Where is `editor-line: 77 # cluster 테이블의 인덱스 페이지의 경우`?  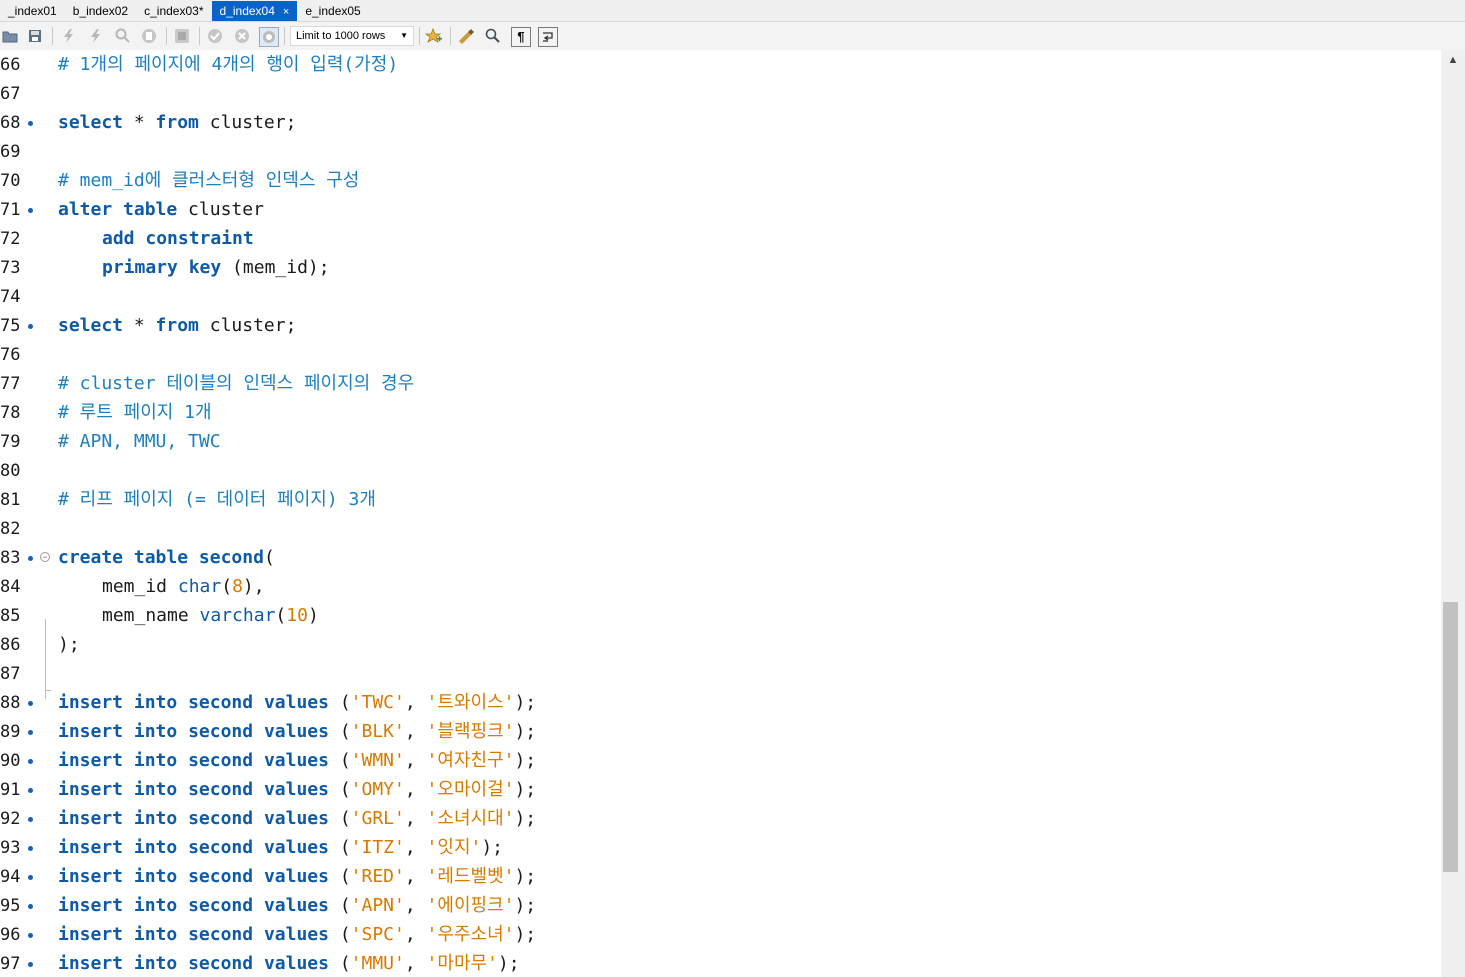
editor-line: 77 # cluster 테이블의 인덱스 페이지의 경우 is located at coordinates (720, 383).